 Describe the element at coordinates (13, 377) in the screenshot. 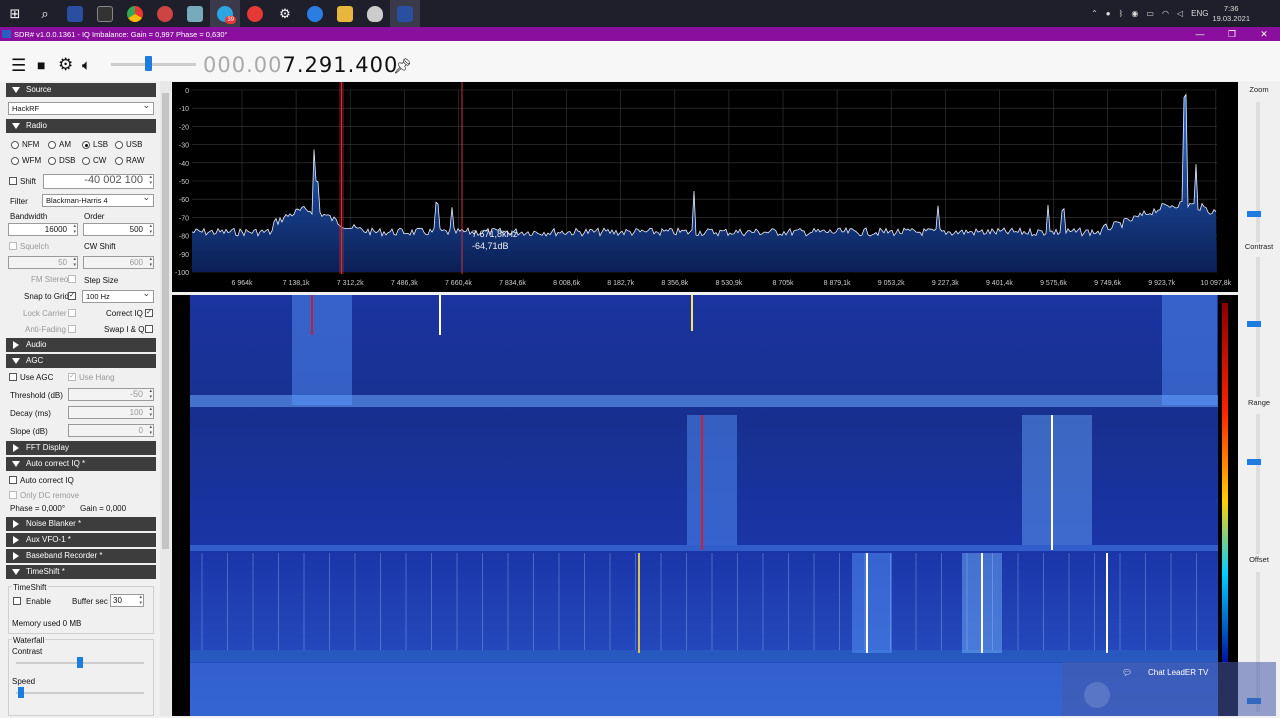

I see `use-agc-checkbox` at that location.